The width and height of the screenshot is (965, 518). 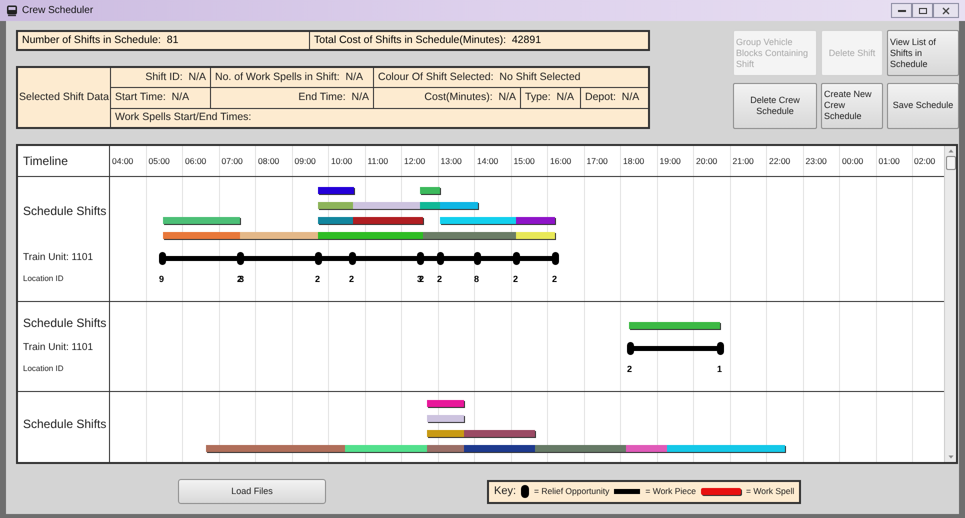 I want to click on location-id: 8, so click(x=475, y=279).